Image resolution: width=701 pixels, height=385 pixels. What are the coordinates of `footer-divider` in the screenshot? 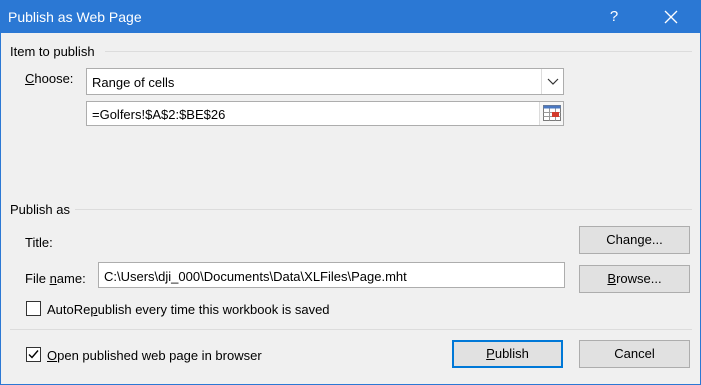 It's located at (351, 329).